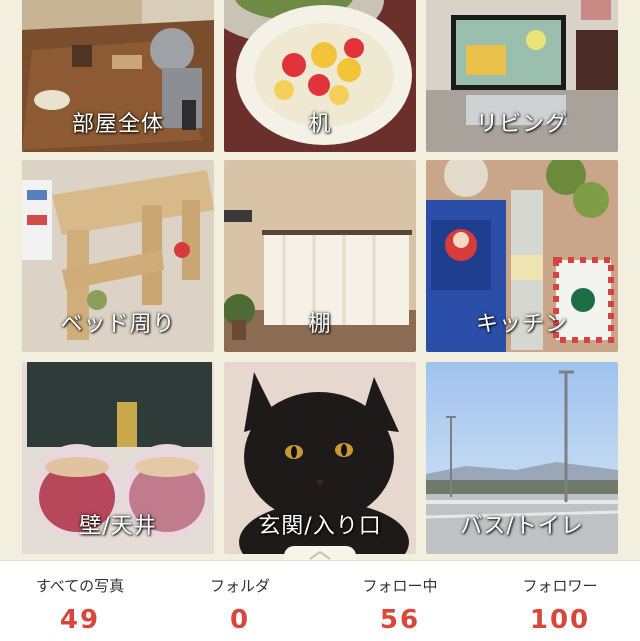 This screenshot has width=640, height=641. What do you see at coordinates (560, 601) in the screenshot?
I see `stat-followers: フォロワー 100` at bounding box center [560, 601].